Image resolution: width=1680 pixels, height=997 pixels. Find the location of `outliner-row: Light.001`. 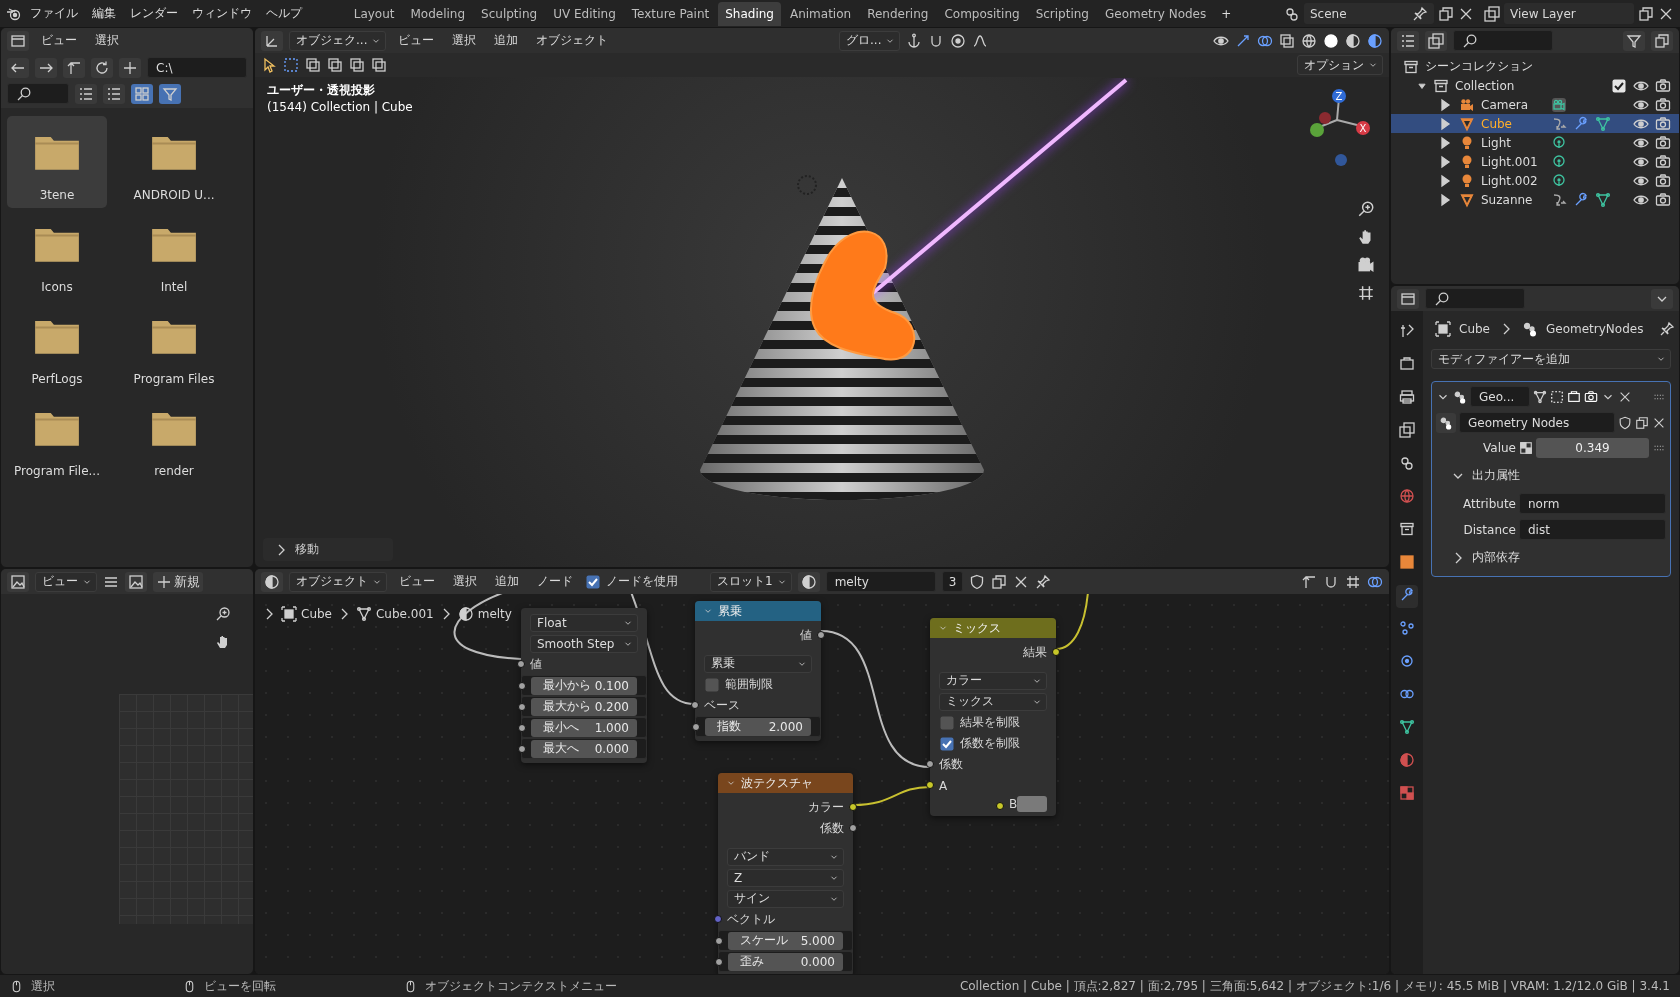

outliner-row: Light.001 is located at coordinates (1535, 161).